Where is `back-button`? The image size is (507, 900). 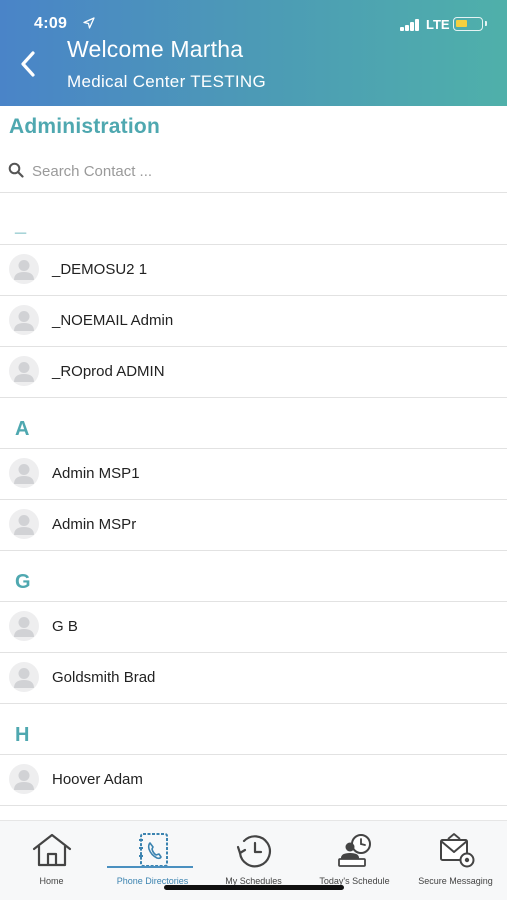 back-button is located at coordinates (29, 64).